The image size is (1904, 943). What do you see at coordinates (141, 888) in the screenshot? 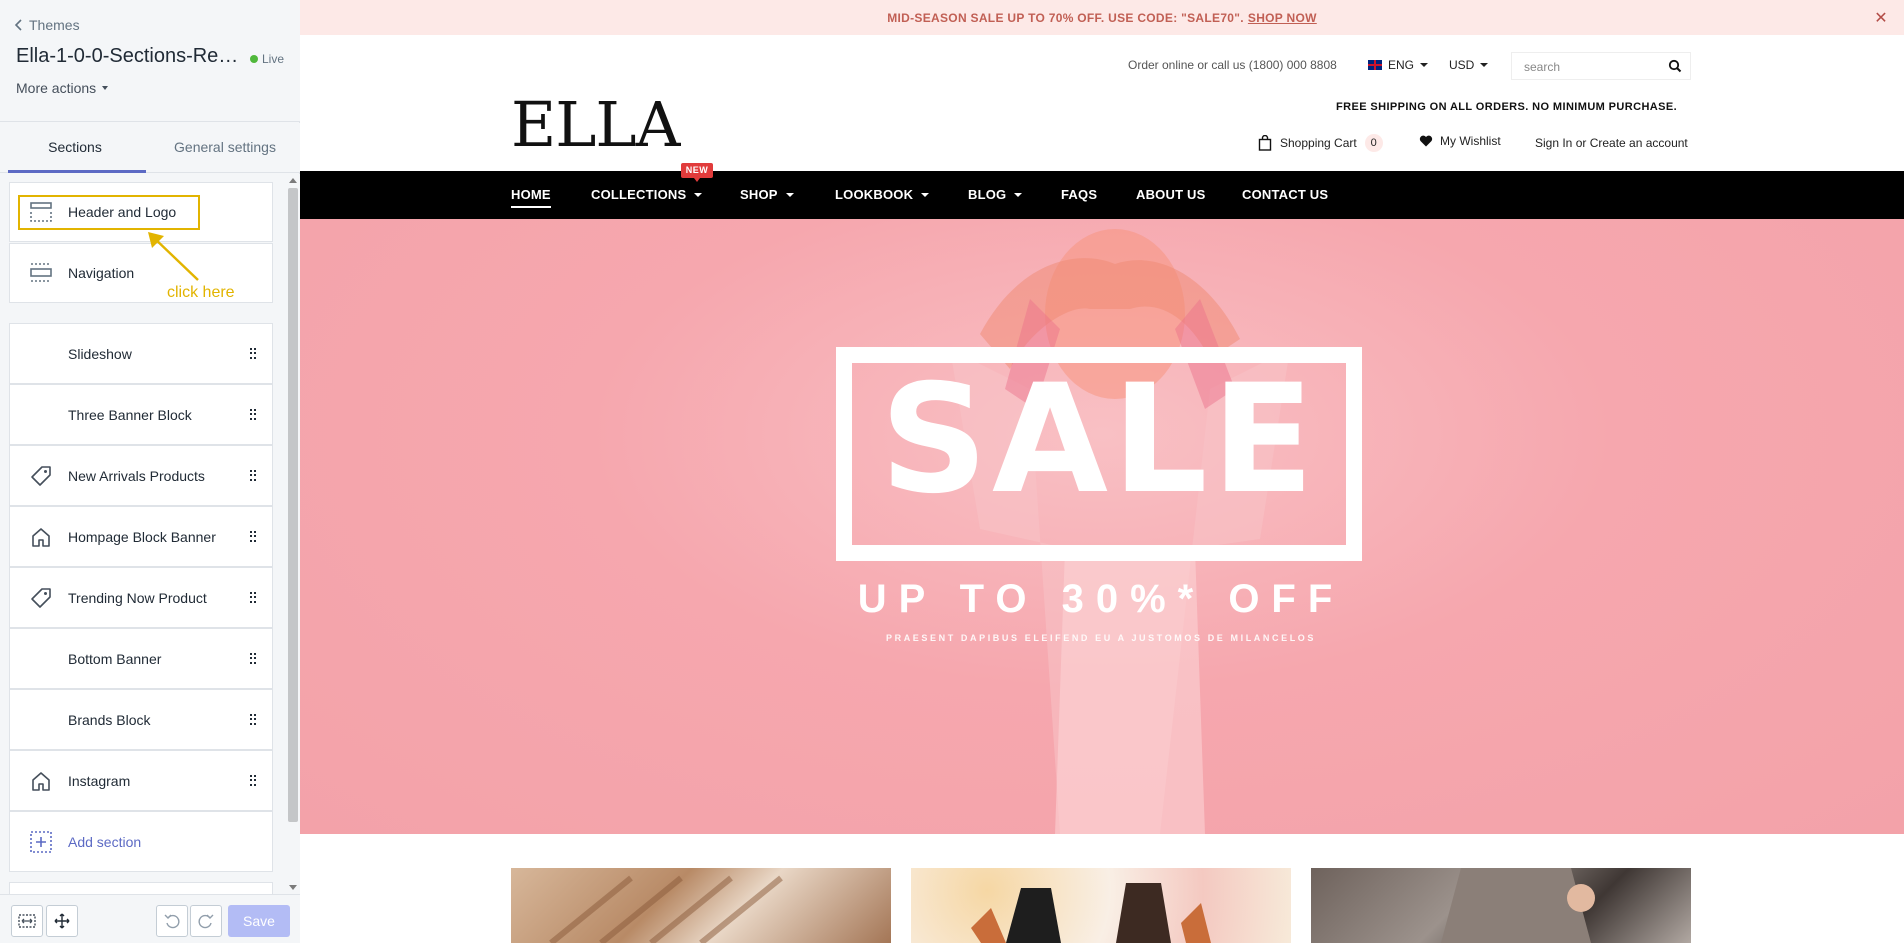
I see `section-list-footer` at bounding box center [141, 888].